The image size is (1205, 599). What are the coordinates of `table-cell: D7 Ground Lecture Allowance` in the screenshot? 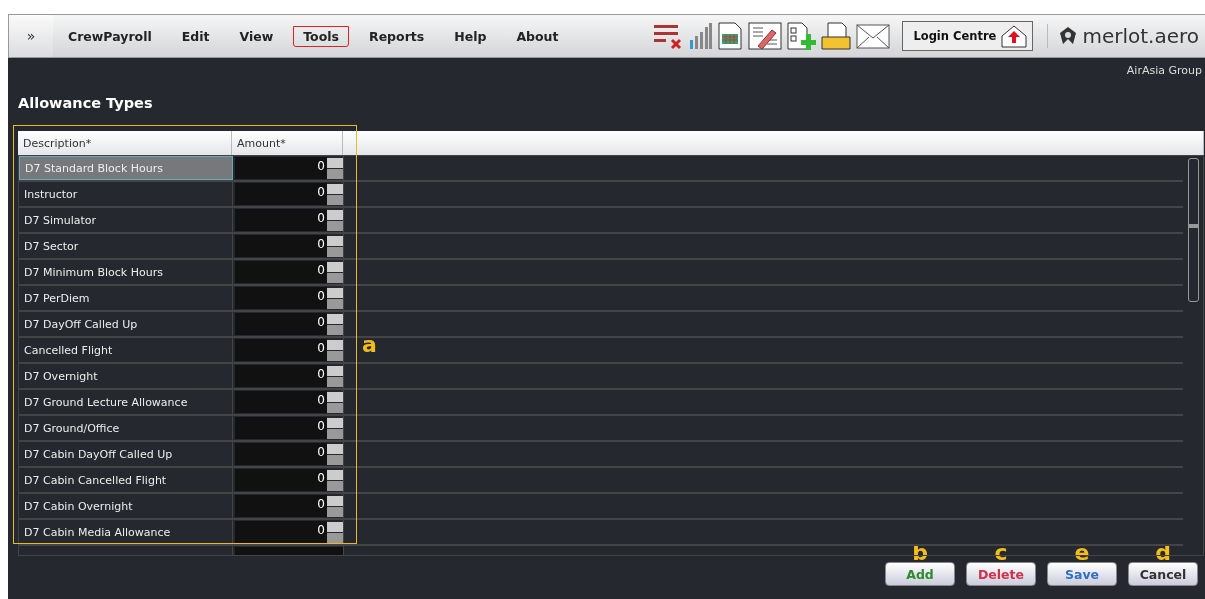 It's located at (126, 402).